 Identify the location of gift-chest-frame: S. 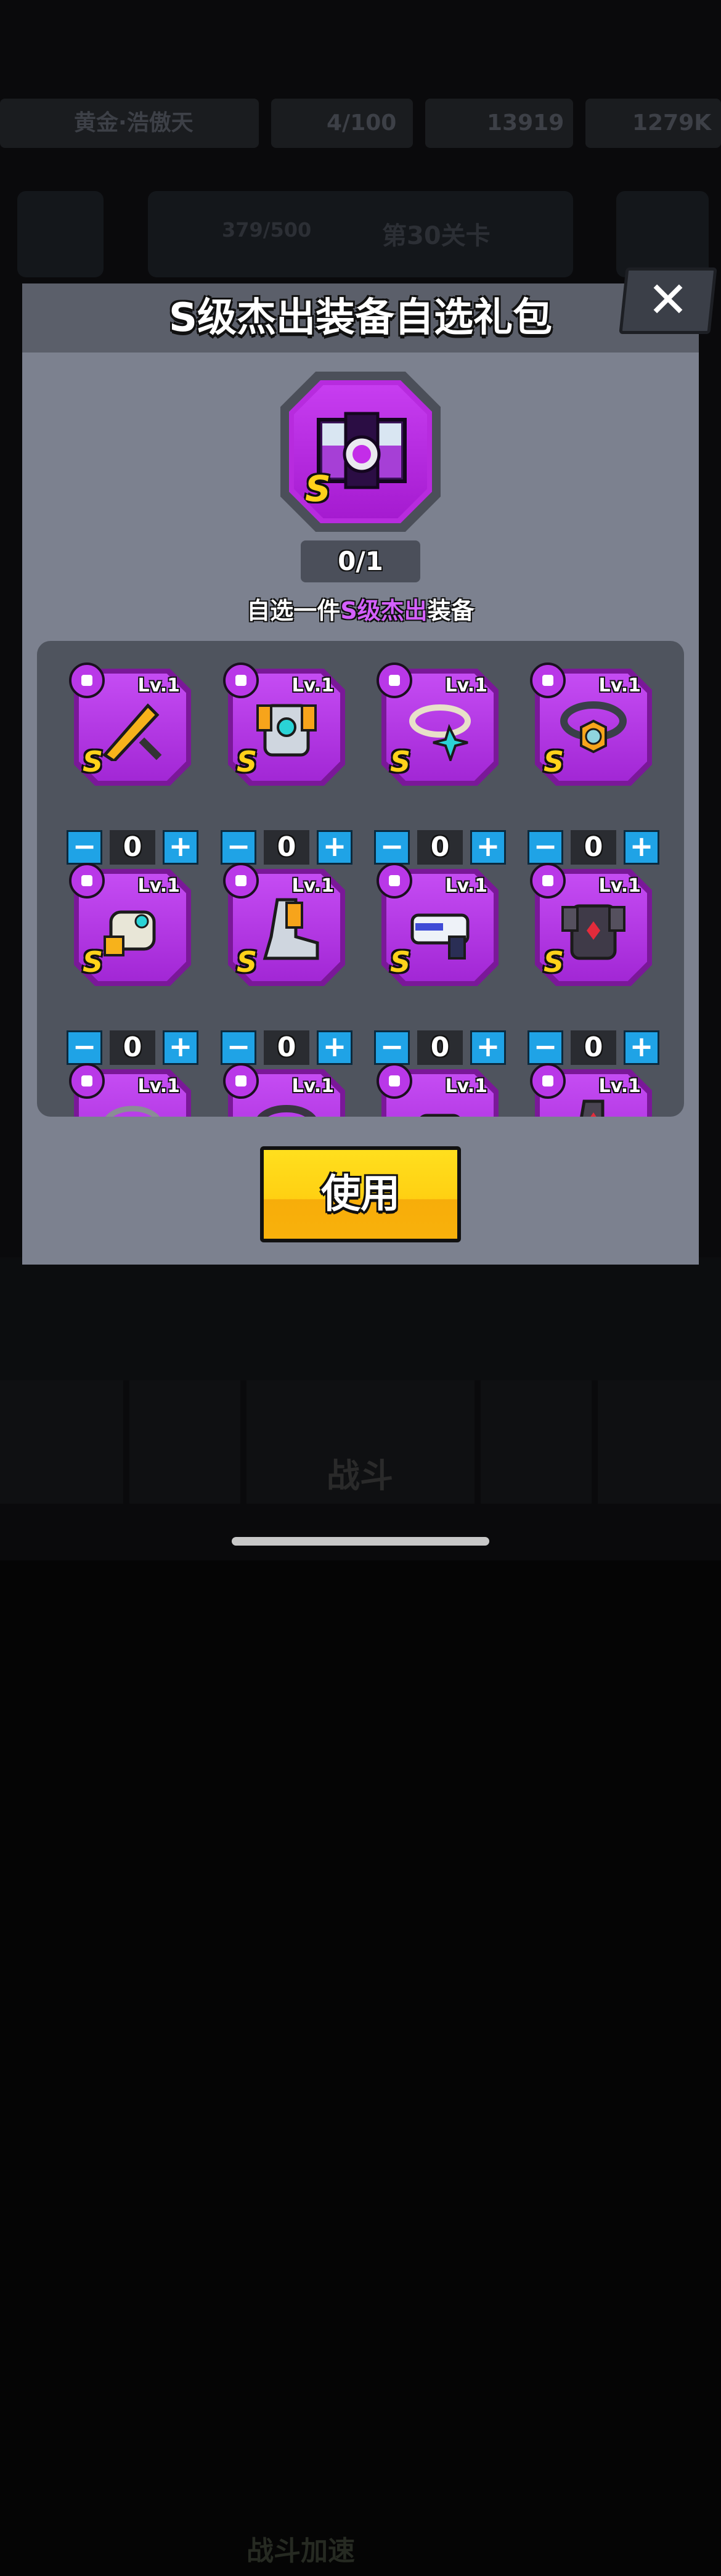
(360, 452).